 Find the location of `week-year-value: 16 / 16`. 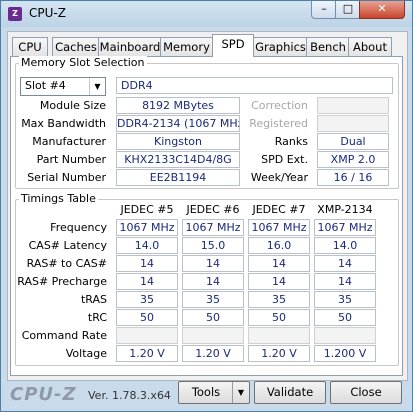

week-year-value: 16 / 16 is located at coordinates (353, 177).